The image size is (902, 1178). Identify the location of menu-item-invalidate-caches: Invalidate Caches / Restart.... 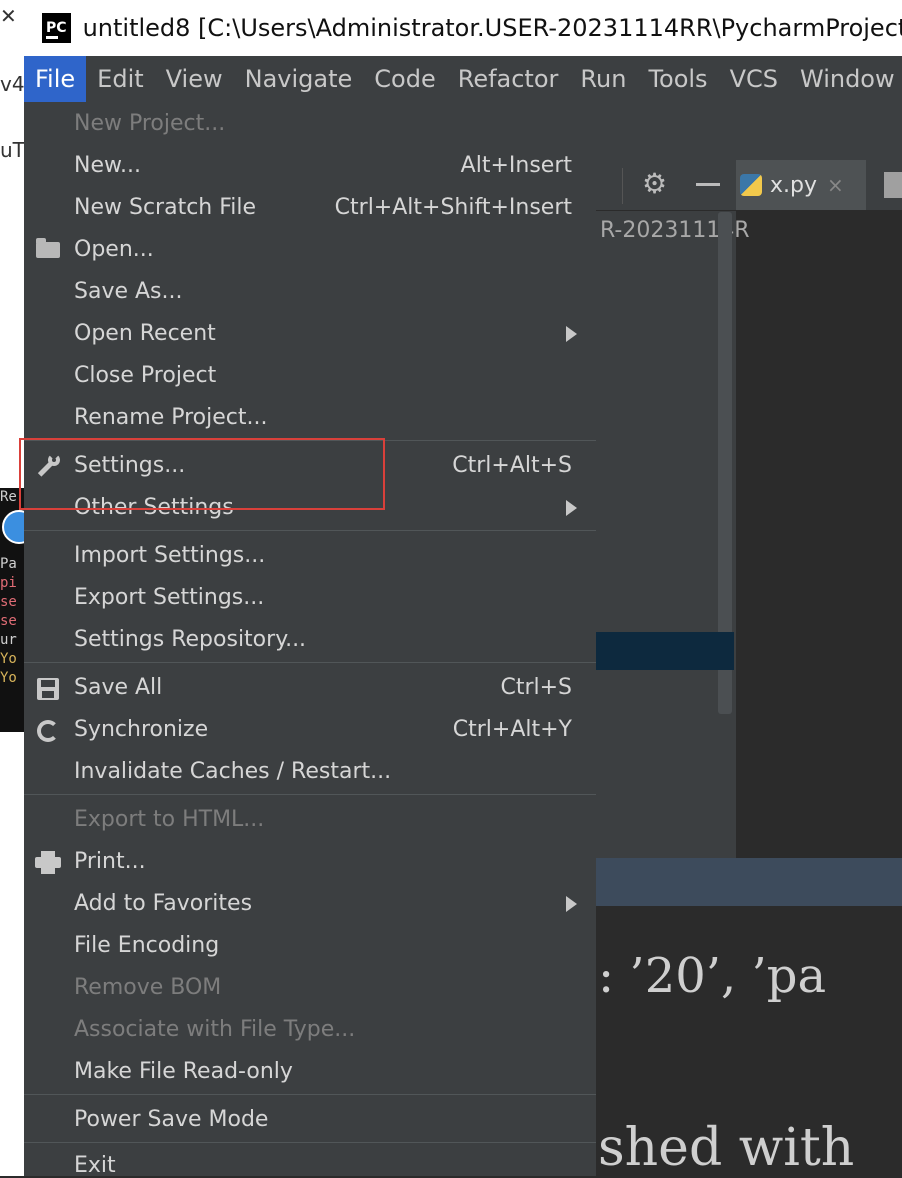
(310, 772).